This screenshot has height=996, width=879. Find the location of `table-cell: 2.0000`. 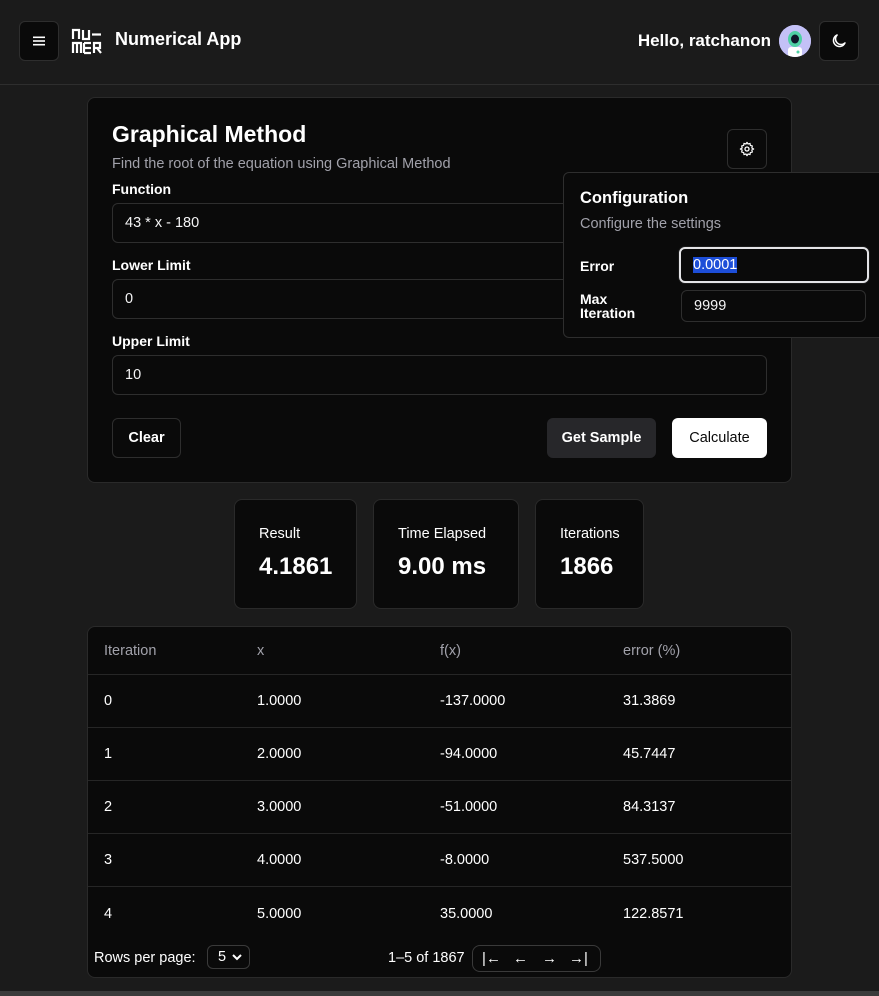

table-cell: 2.0000 is located at coordinates (279, 754).